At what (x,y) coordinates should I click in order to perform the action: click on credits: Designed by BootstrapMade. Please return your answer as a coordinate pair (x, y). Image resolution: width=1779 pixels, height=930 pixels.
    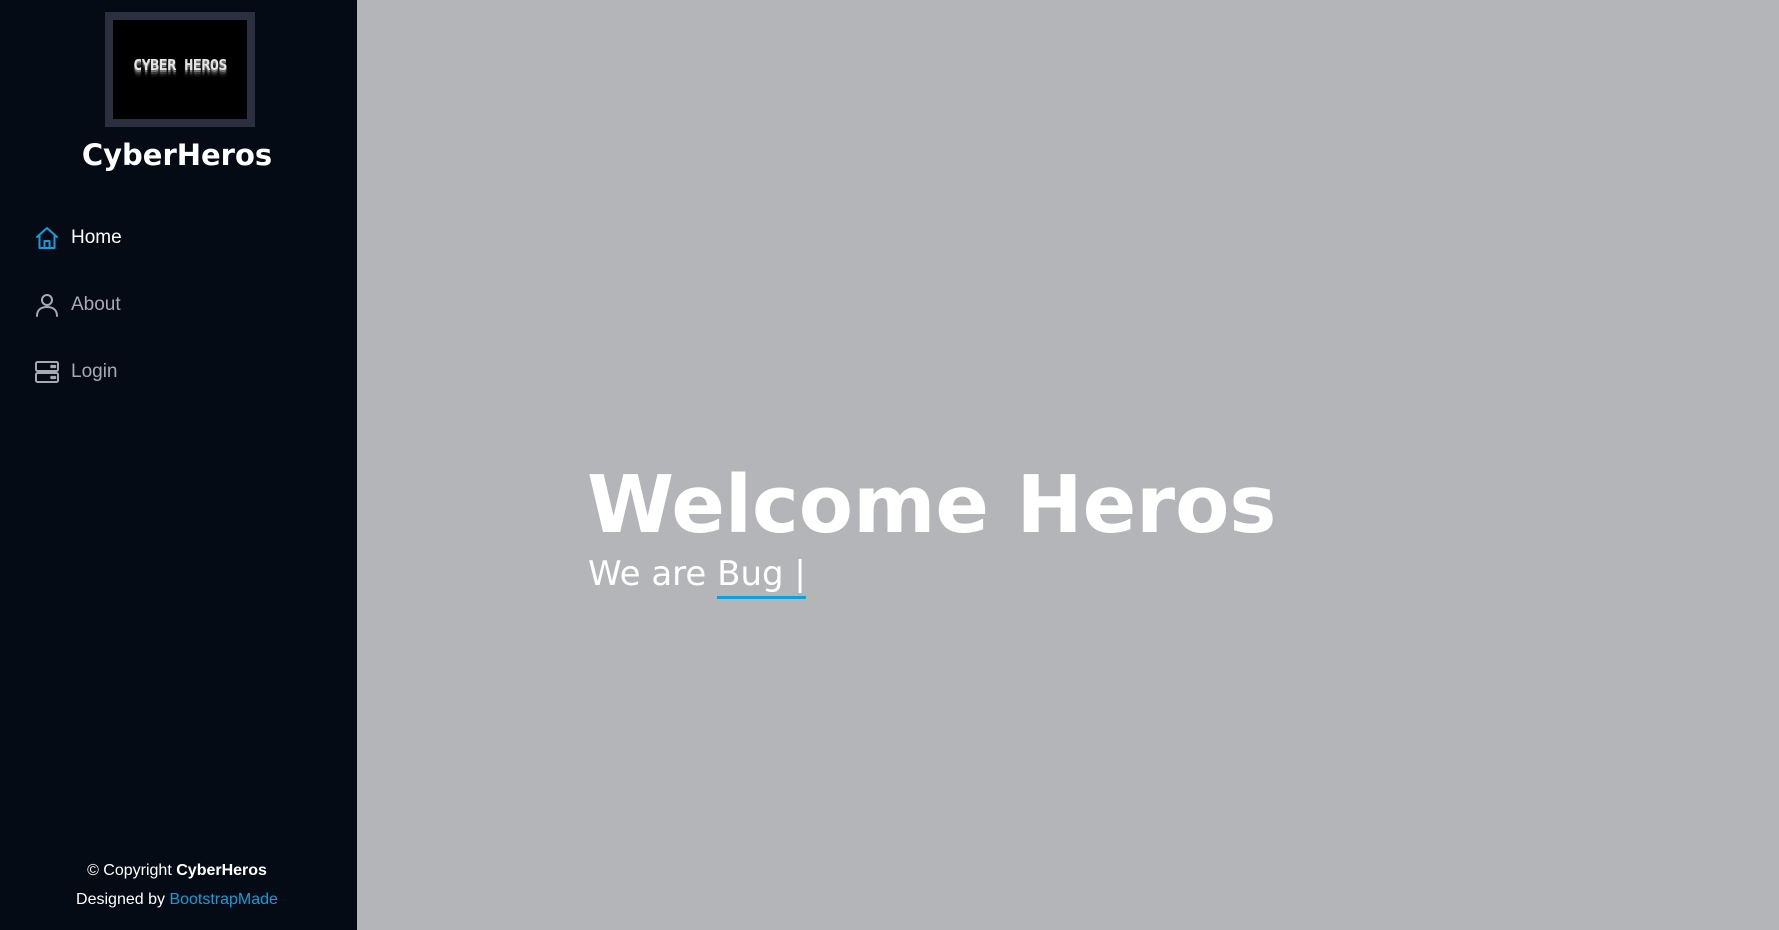
    Looking at the image, I should click on (177, 900).